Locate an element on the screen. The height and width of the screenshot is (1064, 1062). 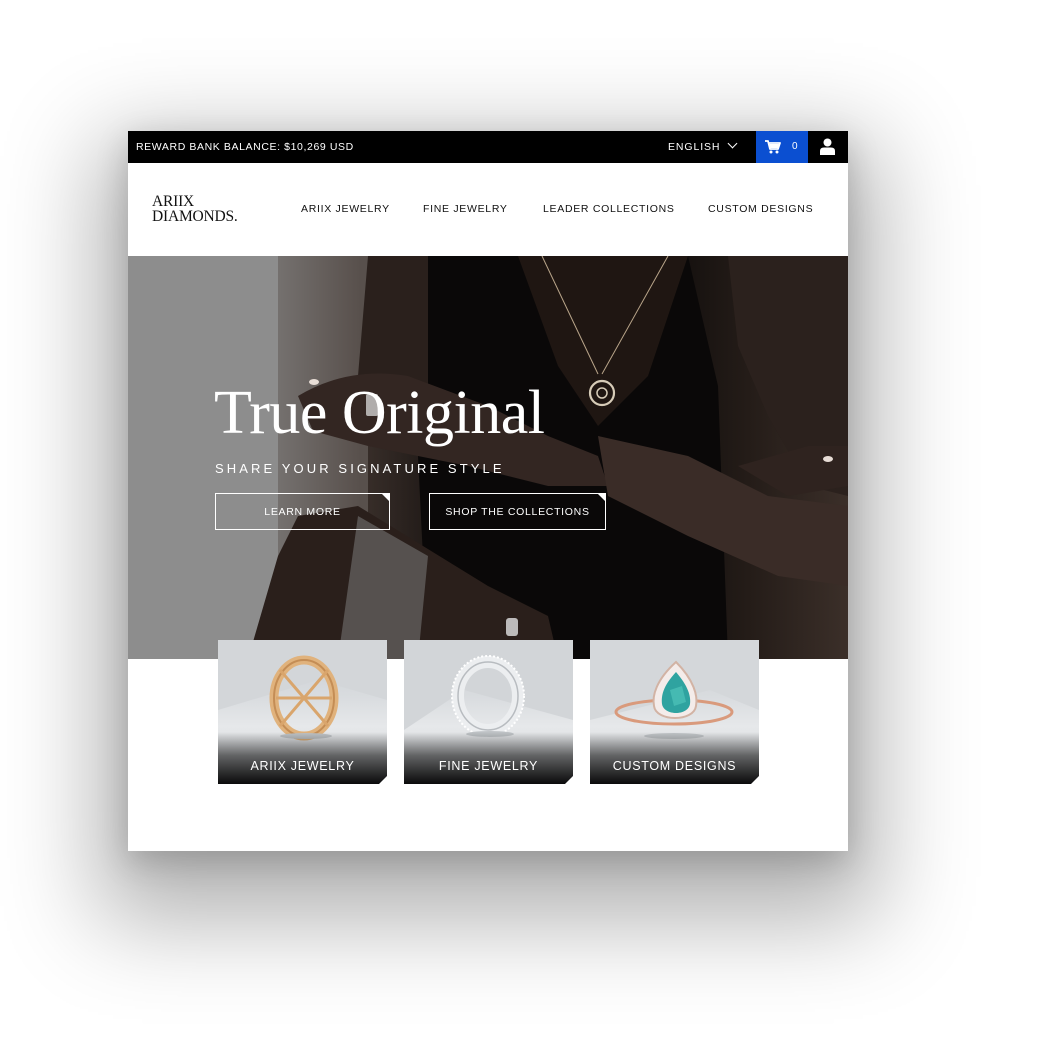
language-label: ENGLISH is located at coordinates (694, 147).